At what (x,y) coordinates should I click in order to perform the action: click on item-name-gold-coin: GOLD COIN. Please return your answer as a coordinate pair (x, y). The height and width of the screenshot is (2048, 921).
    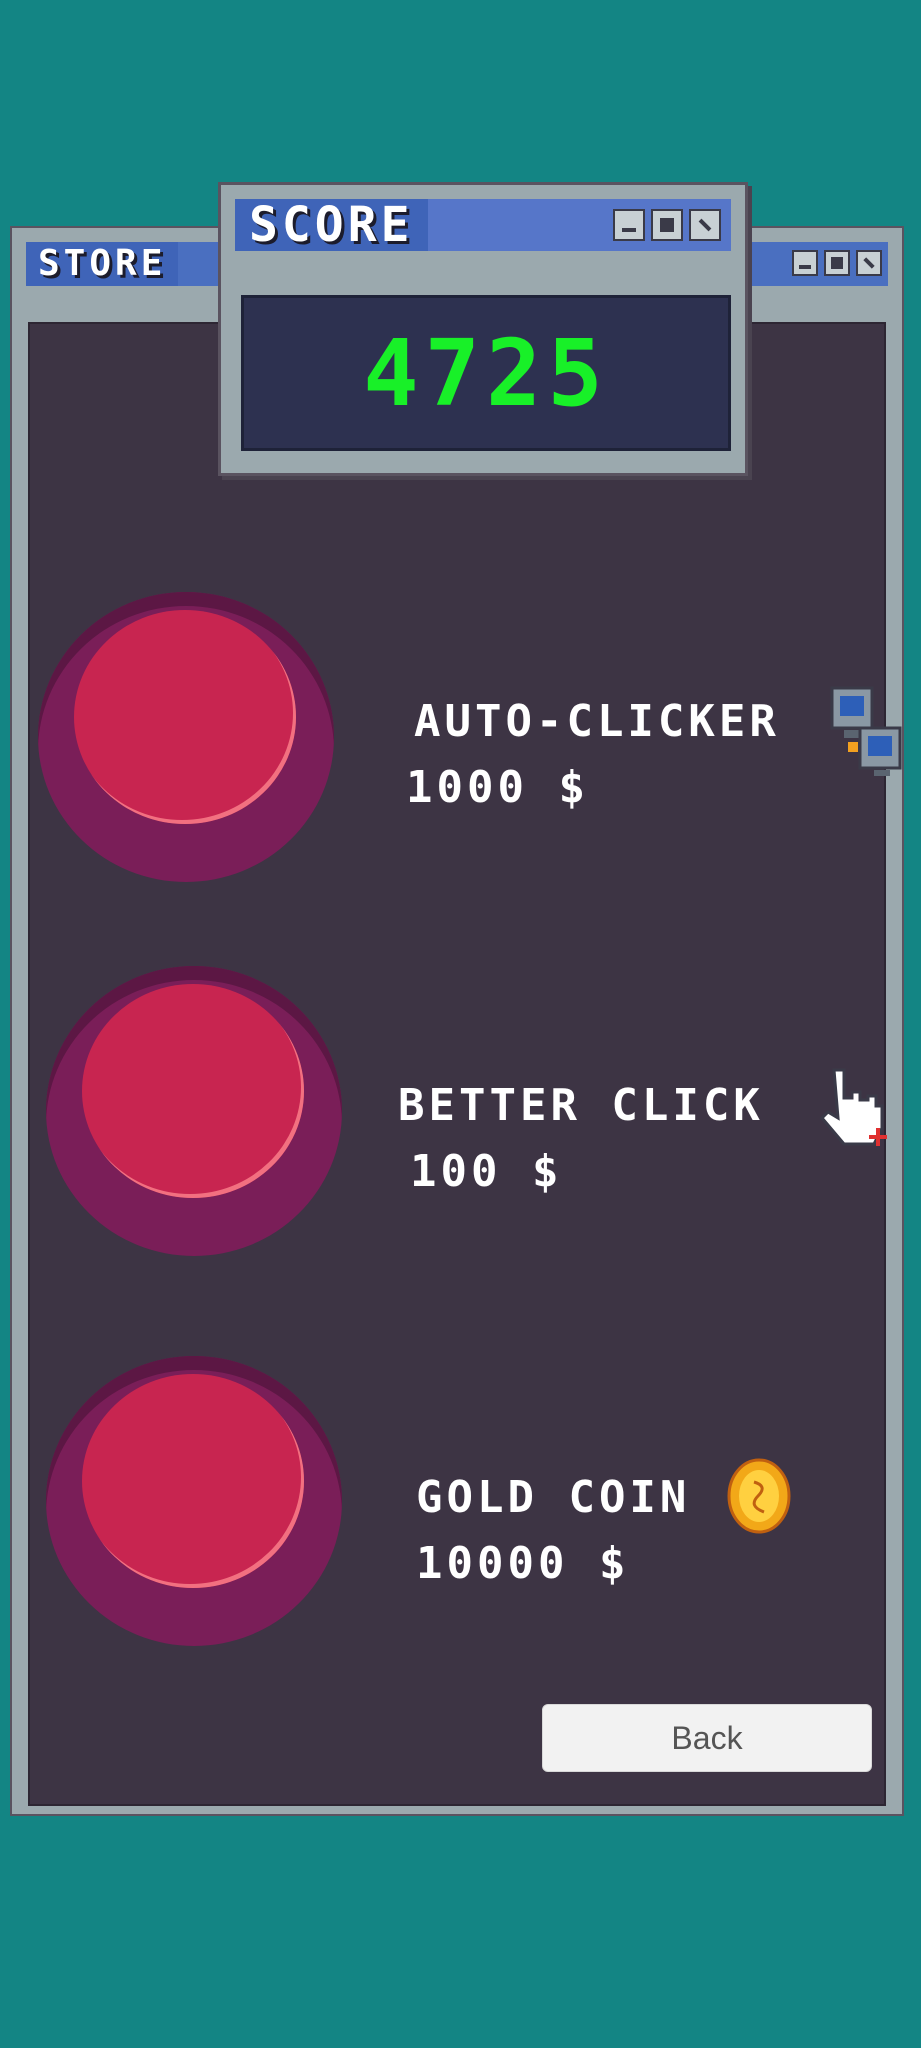
    Looking at the image, I should click on (553, 1497).